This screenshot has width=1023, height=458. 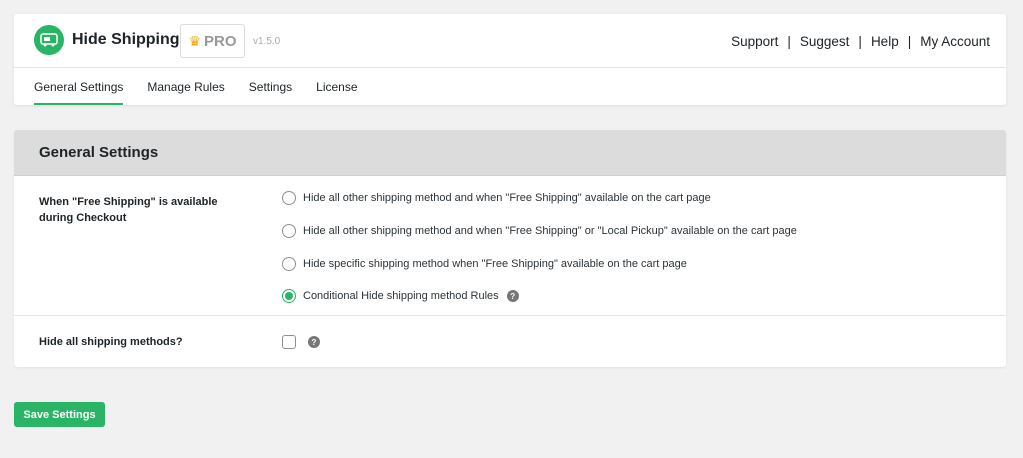 I want to click on settings-header: General Settings, so click(x=510, y=153).